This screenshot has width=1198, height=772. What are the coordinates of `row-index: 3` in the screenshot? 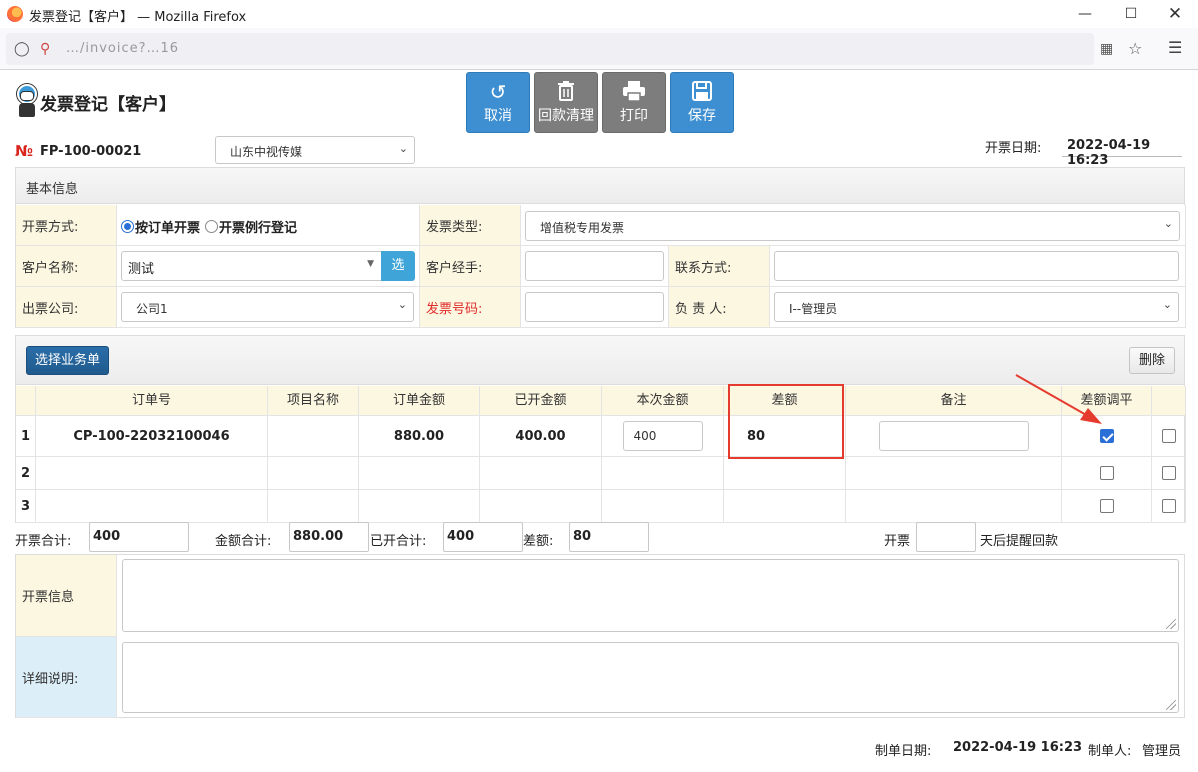 It's located at (26, 506).